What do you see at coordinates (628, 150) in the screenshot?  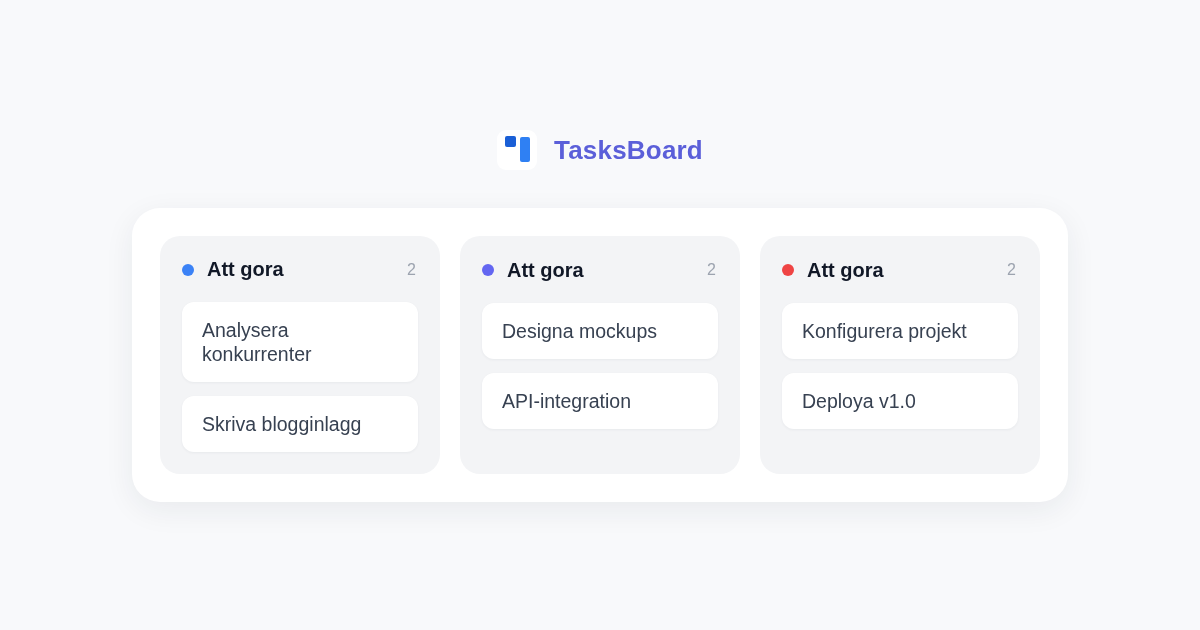 I see `app-title: TasksBoard` at bounding box center [628, 150].